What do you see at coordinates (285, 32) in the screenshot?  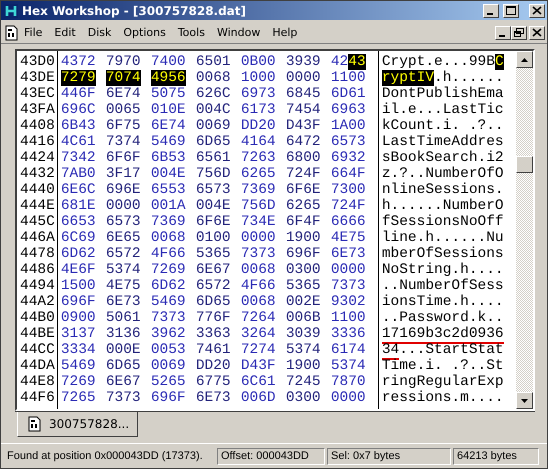 I see `menu-item: Help` at bounding box center [285, 32].